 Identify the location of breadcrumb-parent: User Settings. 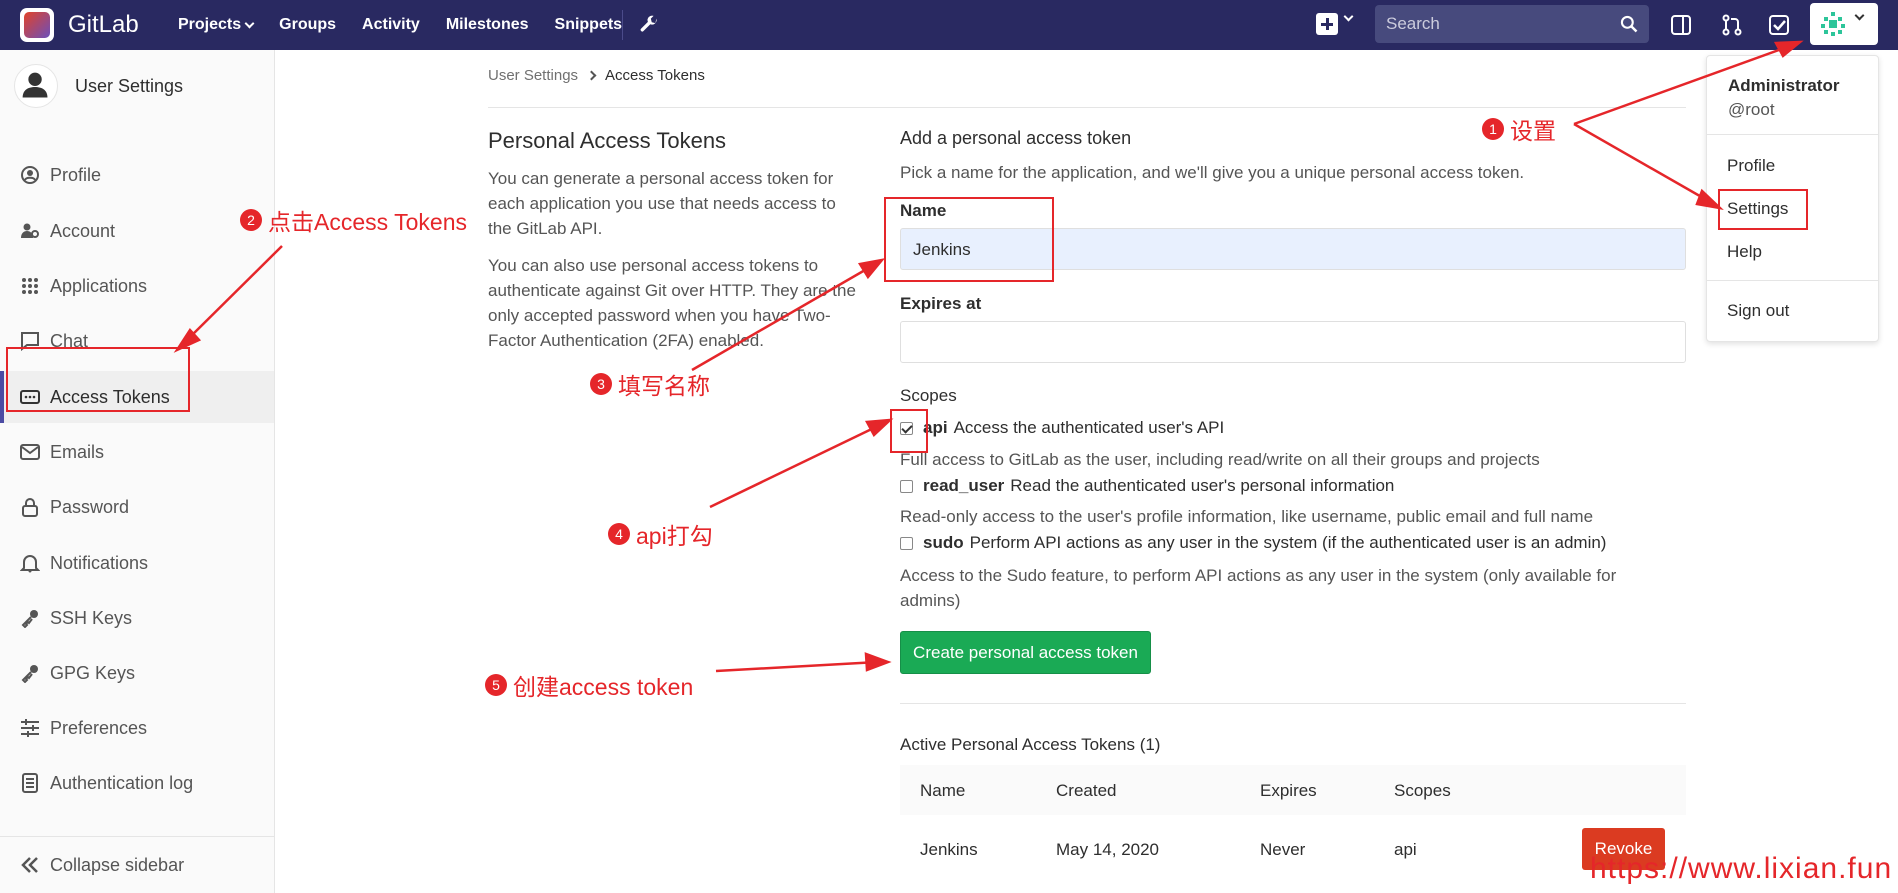
(533, 75).